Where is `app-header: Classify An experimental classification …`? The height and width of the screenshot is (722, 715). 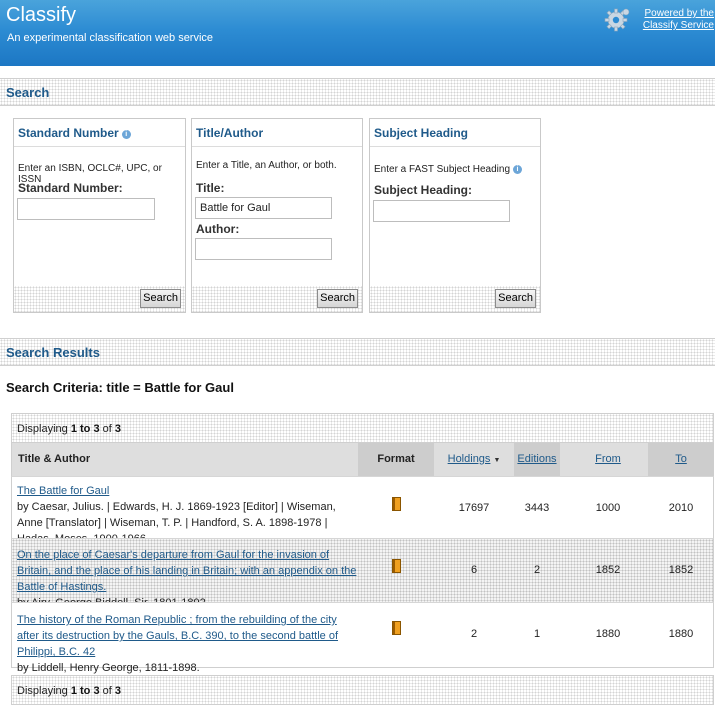 app-header: Classify An experimental classification … is located at coordinates (357, 33).